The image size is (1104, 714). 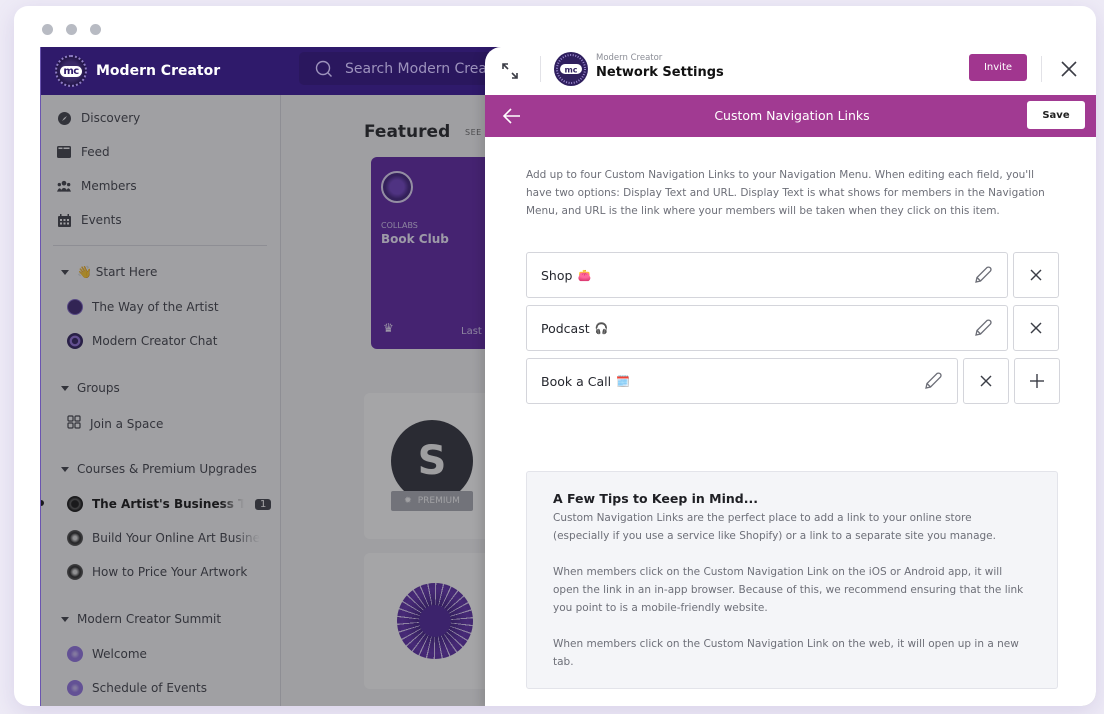 I want to click on sidebar-space-price-artwork: How to Price Your Artwork, so click(x=157, y=572).